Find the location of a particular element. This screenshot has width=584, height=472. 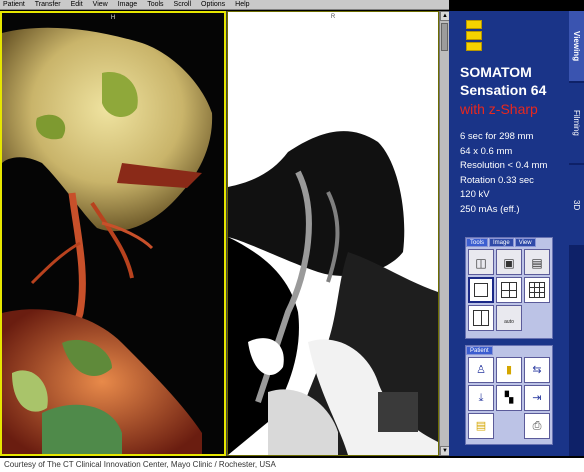

viewport-marker: R is located at coordinates (333, 17).